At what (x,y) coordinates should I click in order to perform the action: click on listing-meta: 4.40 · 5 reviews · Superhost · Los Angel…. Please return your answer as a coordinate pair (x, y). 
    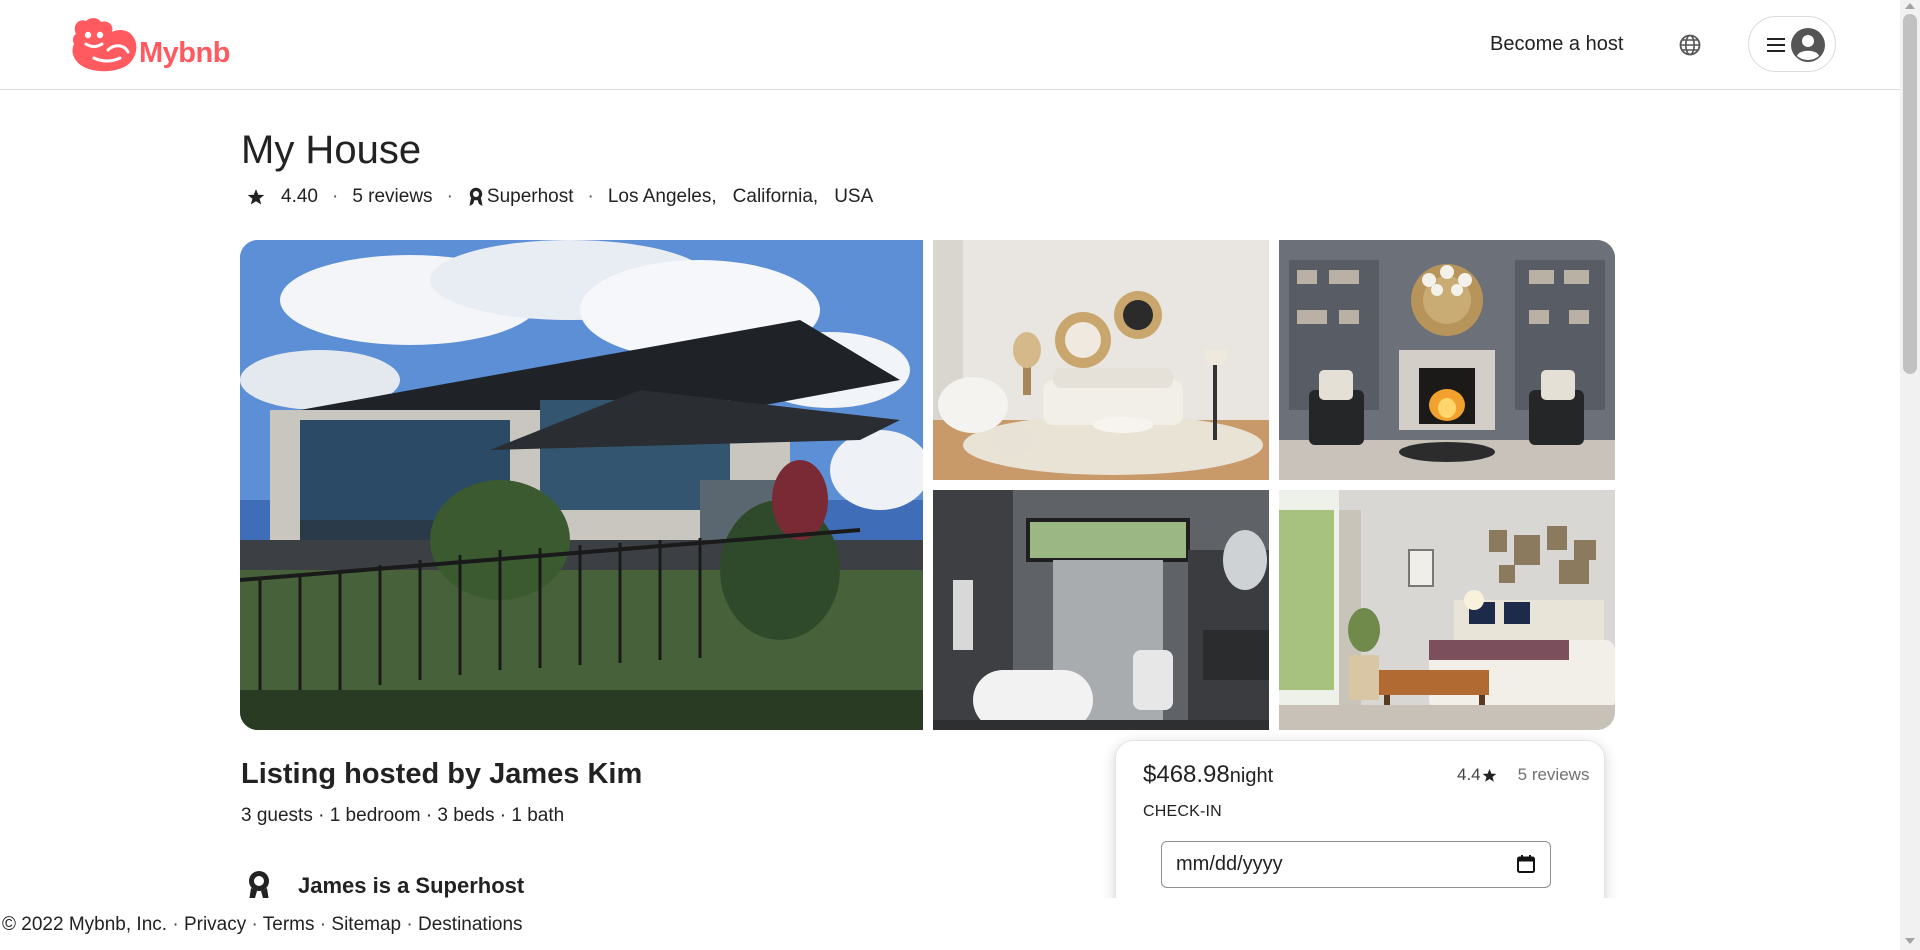
    Looking at the image, I should click on (560, 197).